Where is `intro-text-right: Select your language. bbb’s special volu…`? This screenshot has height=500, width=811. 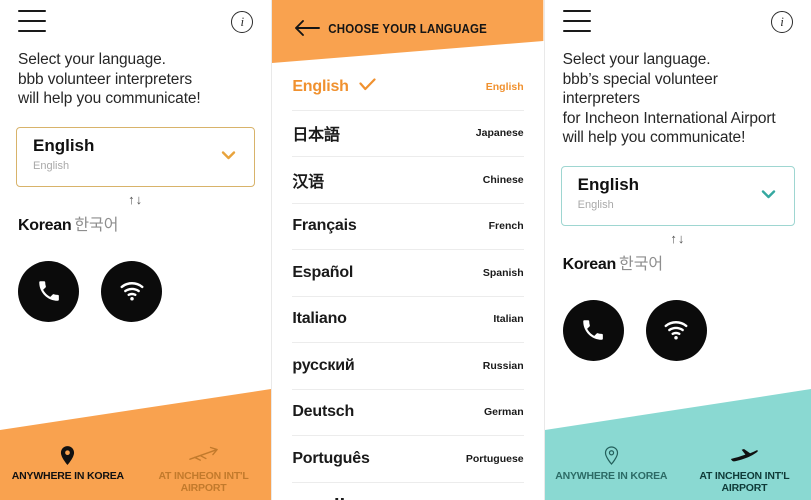 intro-text-right: Select your language. bbb’s special volu… is located at coordinates (669, 98).